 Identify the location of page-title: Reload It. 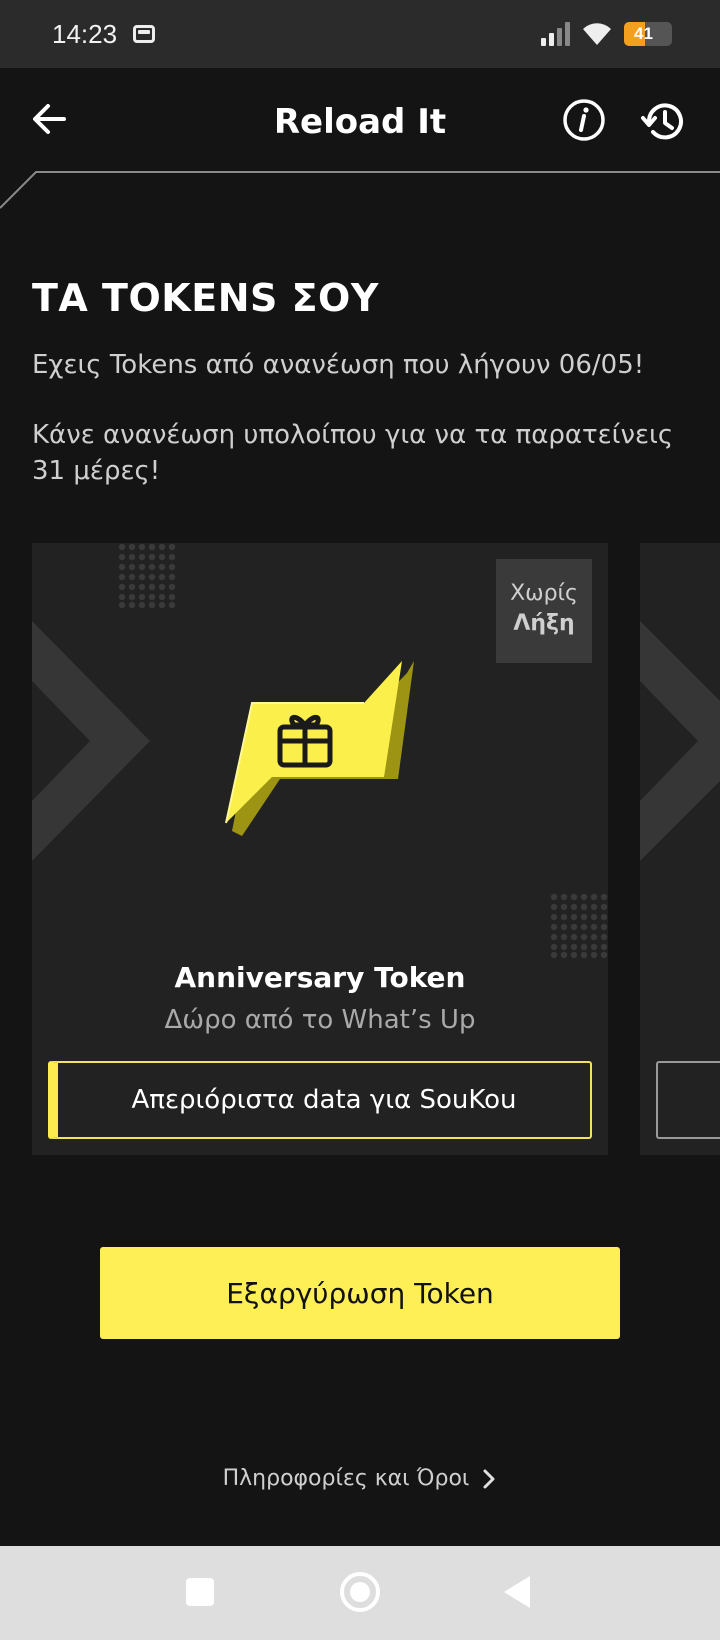
(360, 122).